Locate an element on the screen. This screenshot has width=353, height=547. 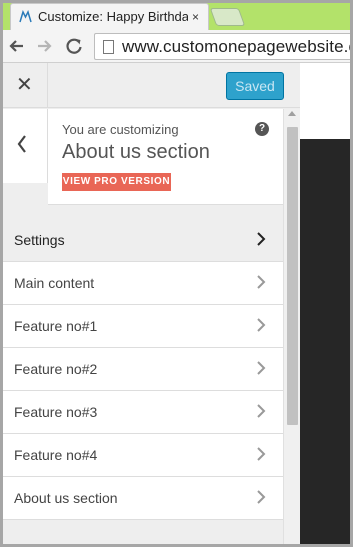
tab-strip: Customize: Happy Birthda × is located at coordinates (176, 16).